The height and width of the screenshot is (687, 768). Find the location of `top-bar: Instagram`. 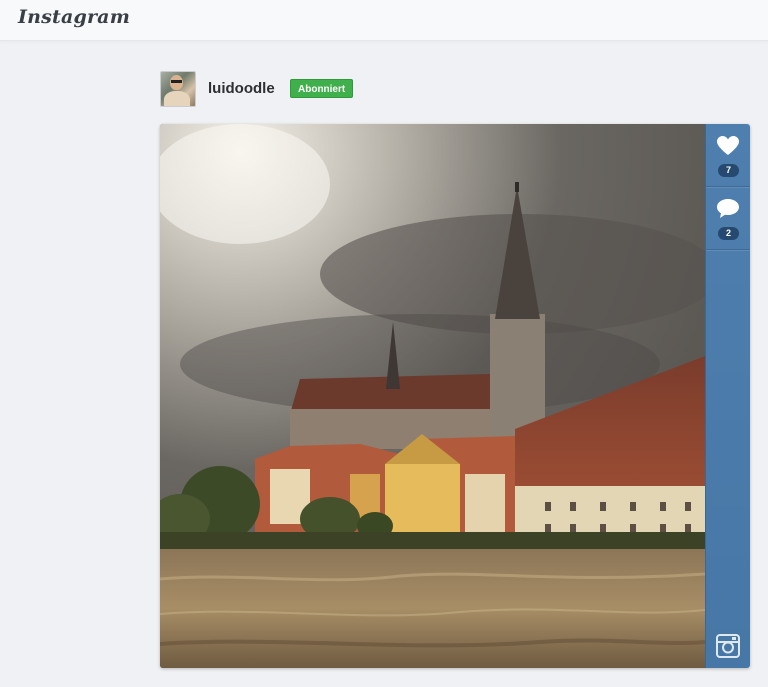

top-bar: Instagram is located at coordinates (384, 20).